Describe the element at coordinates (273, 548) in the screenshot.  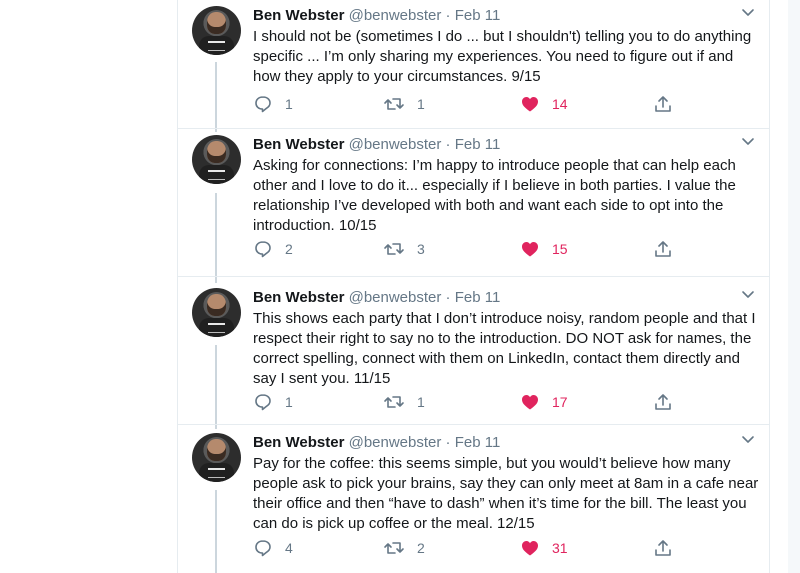
I see `reply-button: 4` at that location.